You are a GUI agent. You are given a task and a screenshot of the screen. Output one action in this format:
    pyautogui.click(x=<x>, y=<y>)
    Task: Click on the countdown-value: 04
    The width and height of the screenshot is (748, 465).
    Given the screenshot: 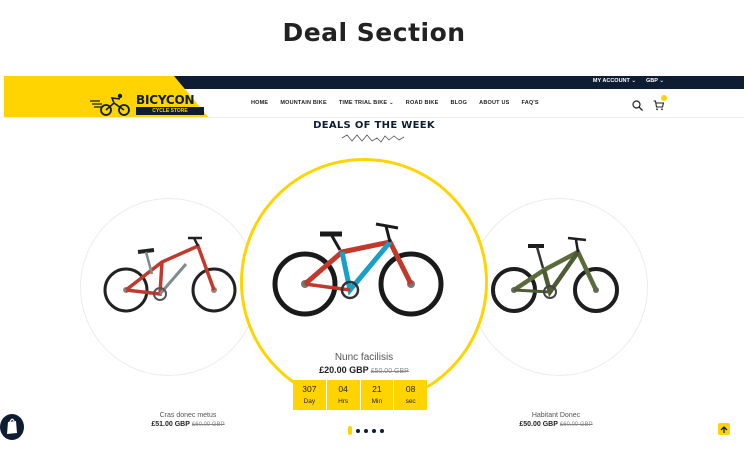 What is the action you would take?
    pyautogui.click(x=343, y=389)
    